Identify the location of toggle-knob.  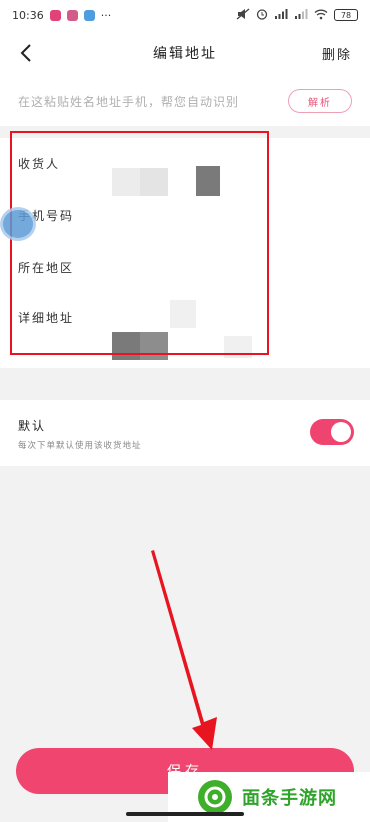
(341, 432).